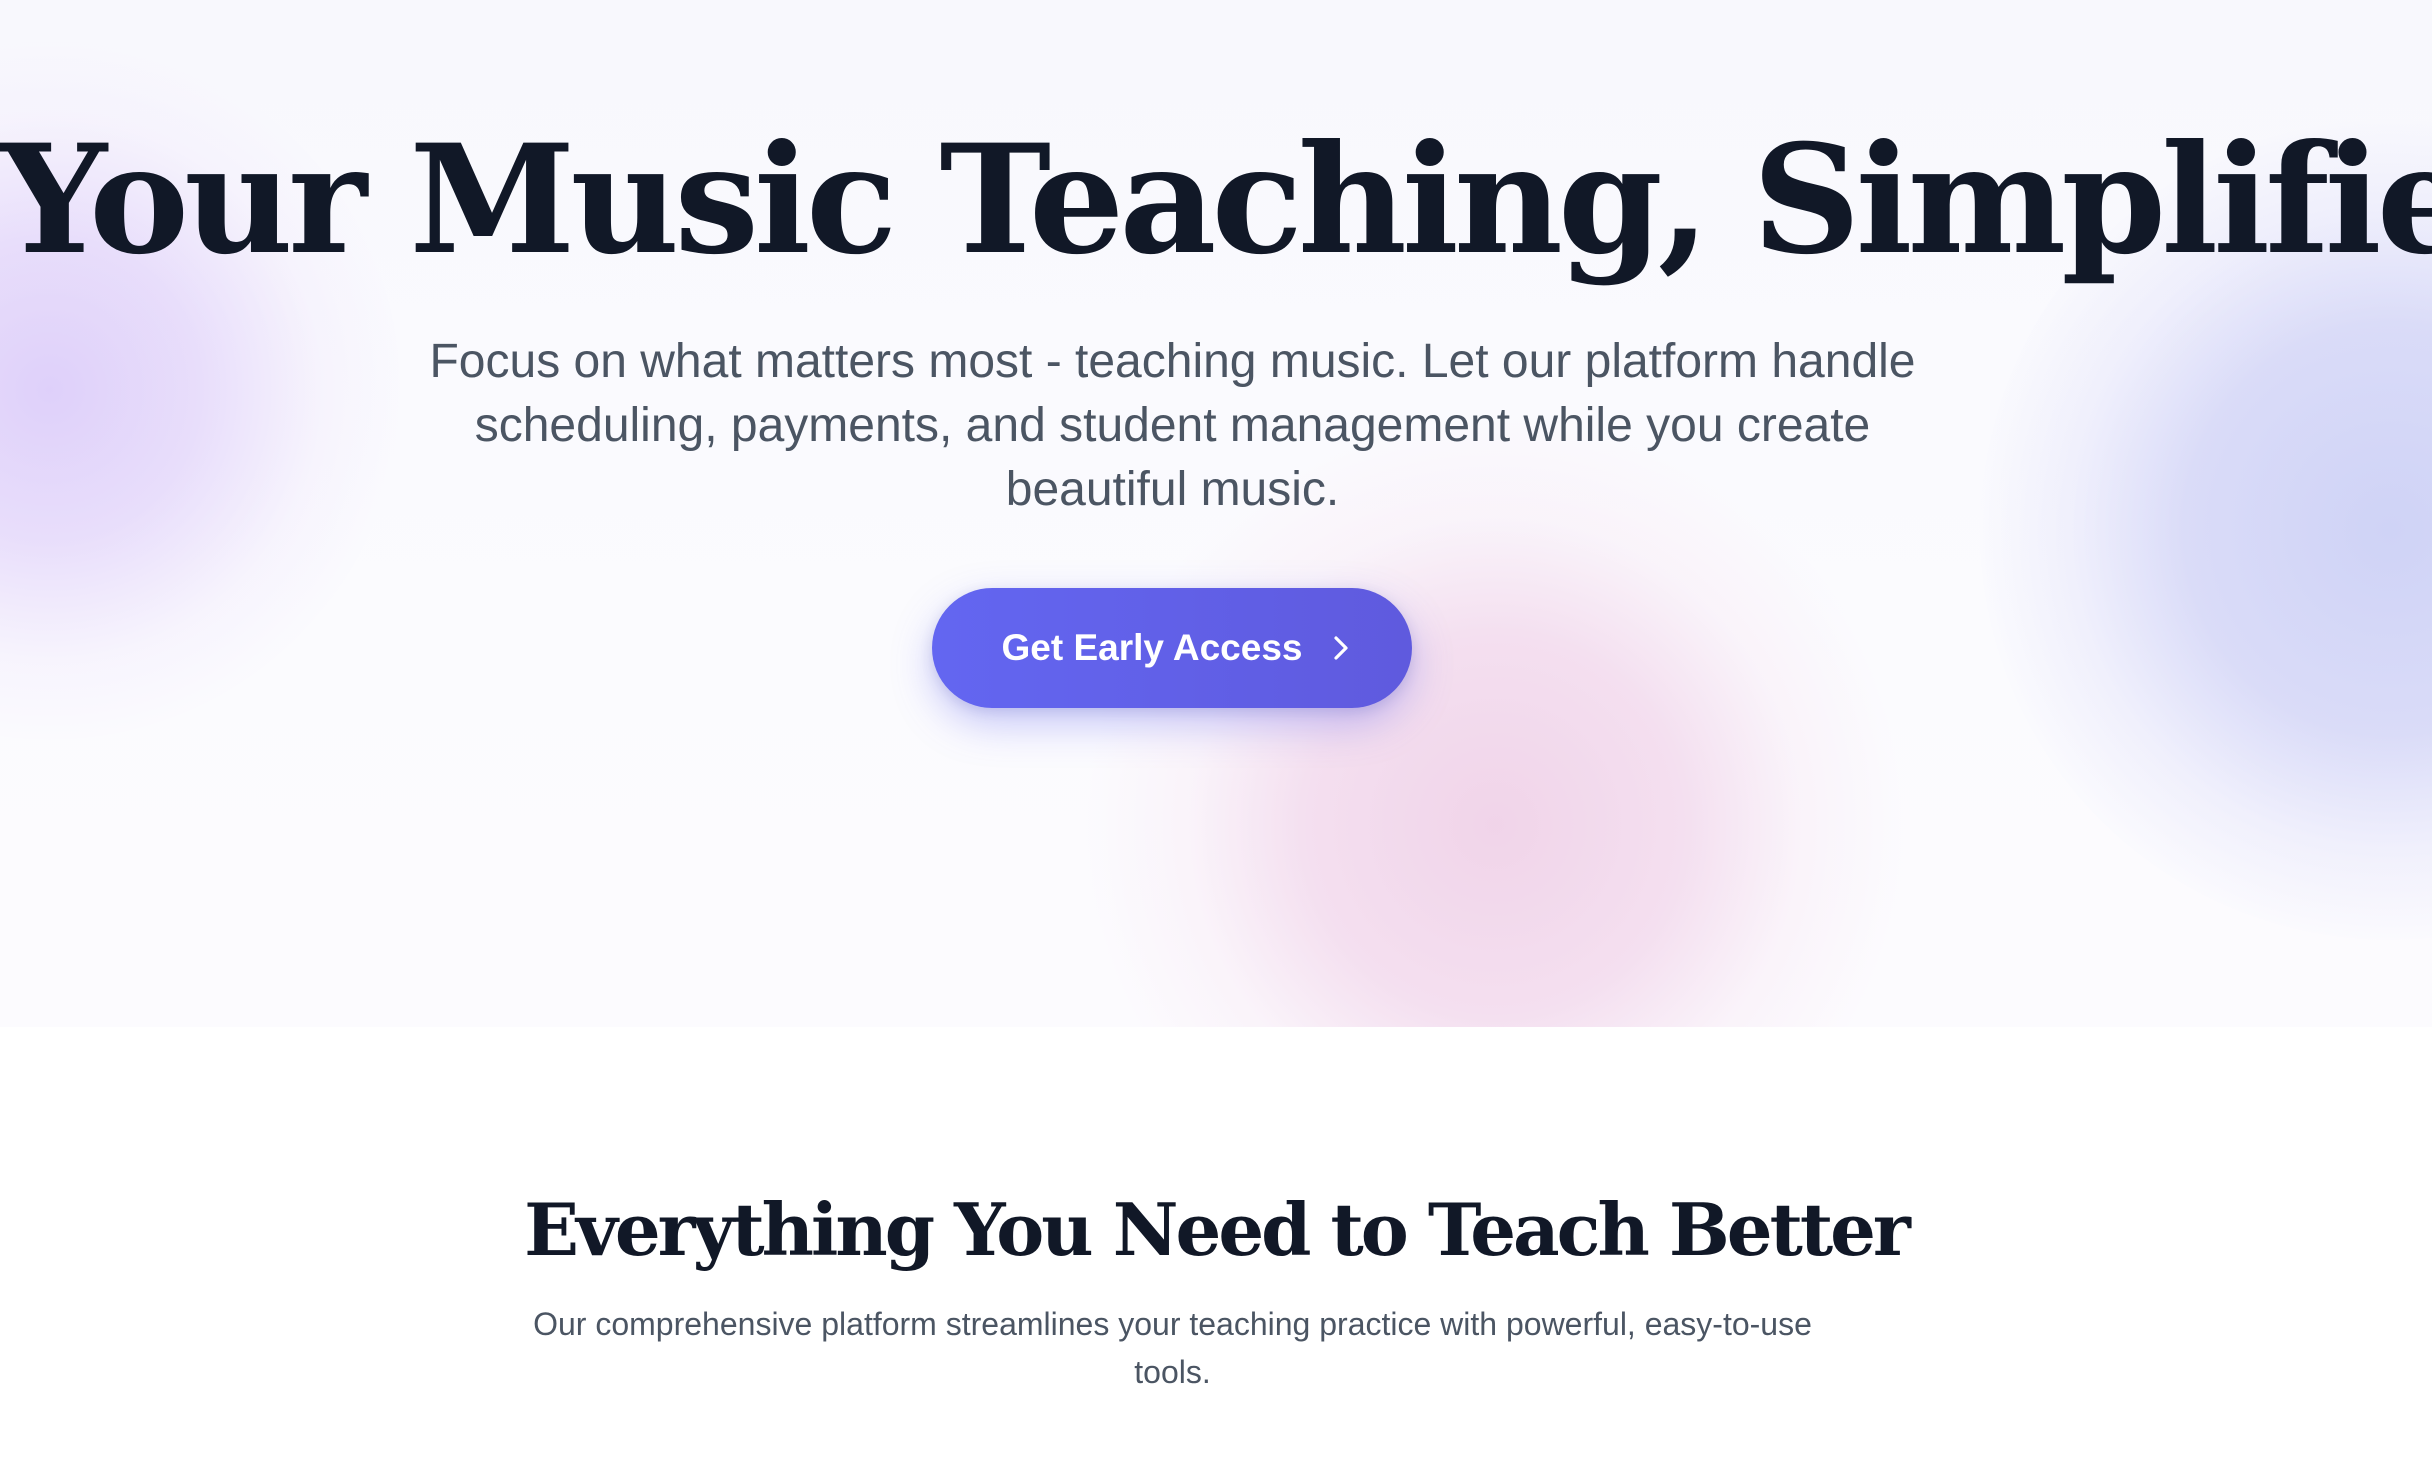 The height and width of the screenshot is (1460, 2432). What do you see at coordinates (1341, 648) in the screenshot?
I see `chevron-right-icon` at bounding box center [1341, 648].